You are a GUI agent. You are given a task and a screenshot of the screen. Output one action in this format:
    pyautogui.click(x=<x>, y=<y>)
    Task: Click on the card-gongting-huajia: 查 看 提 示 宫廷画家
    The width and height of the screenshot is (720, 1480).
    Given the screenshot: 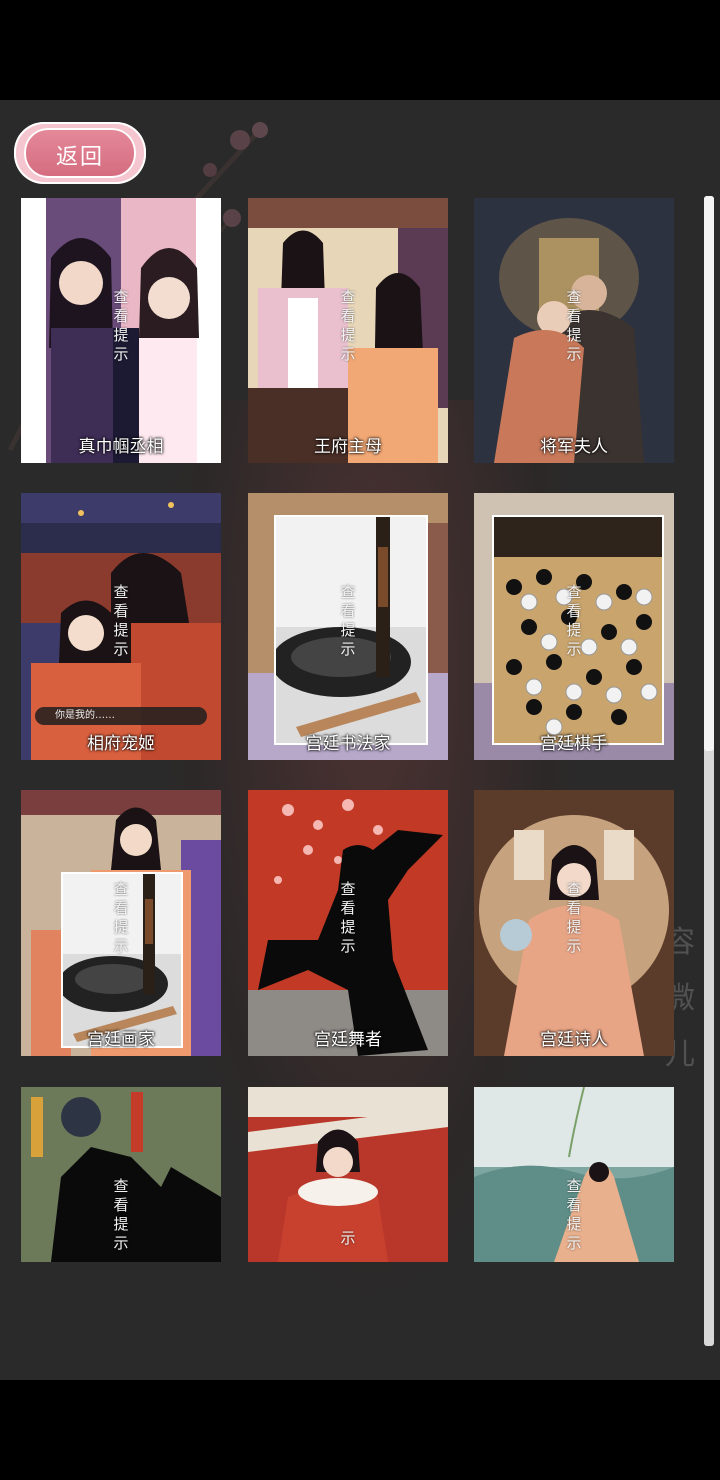 What is the action you would take?
    pyautogui.click(x=121, y=923)
    